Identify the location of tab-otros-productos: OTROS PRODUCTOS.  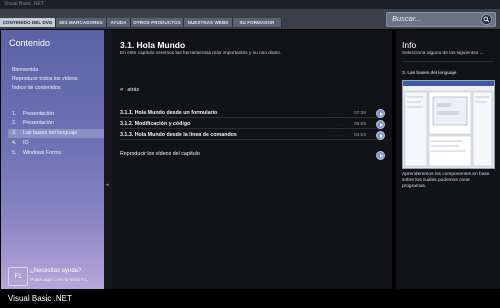
(157, 22).